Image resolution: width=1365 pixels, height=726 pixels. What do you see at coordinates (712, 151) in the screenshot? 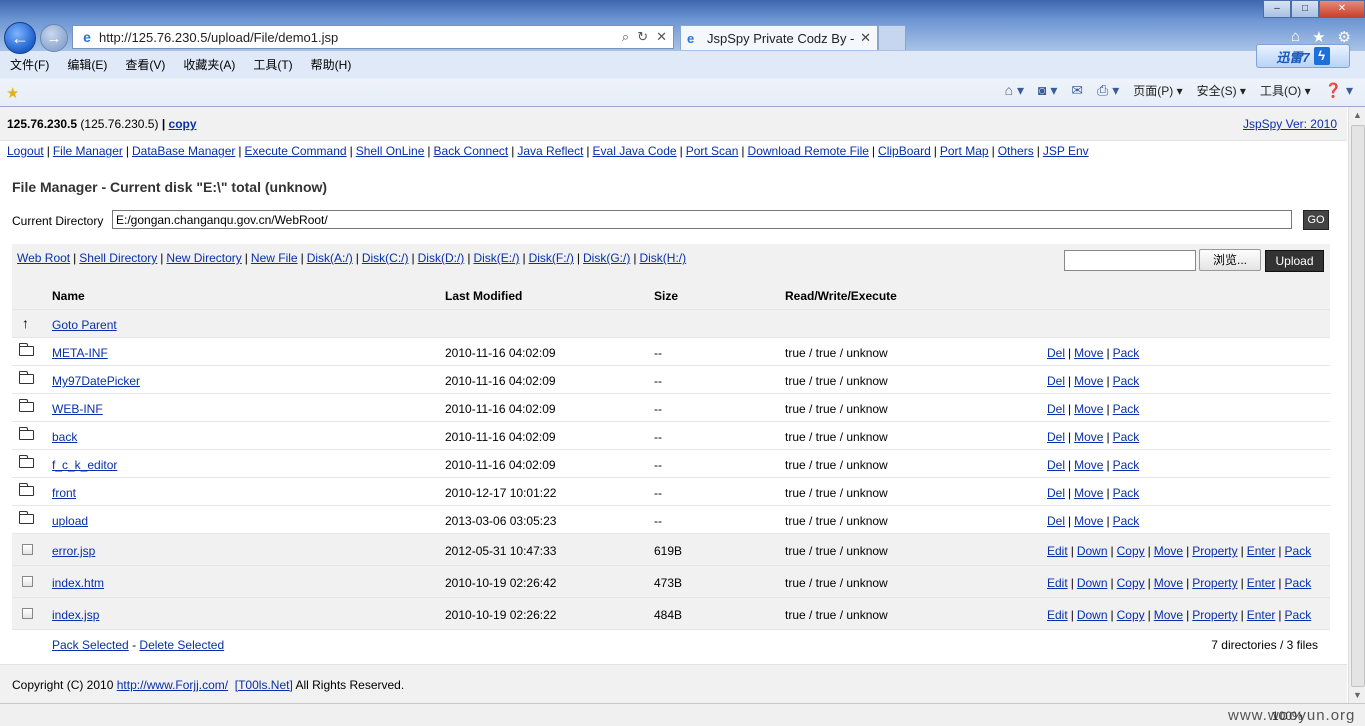
I see `nav-link-port-scan: Port Scan` at bounding box center [712, 151].